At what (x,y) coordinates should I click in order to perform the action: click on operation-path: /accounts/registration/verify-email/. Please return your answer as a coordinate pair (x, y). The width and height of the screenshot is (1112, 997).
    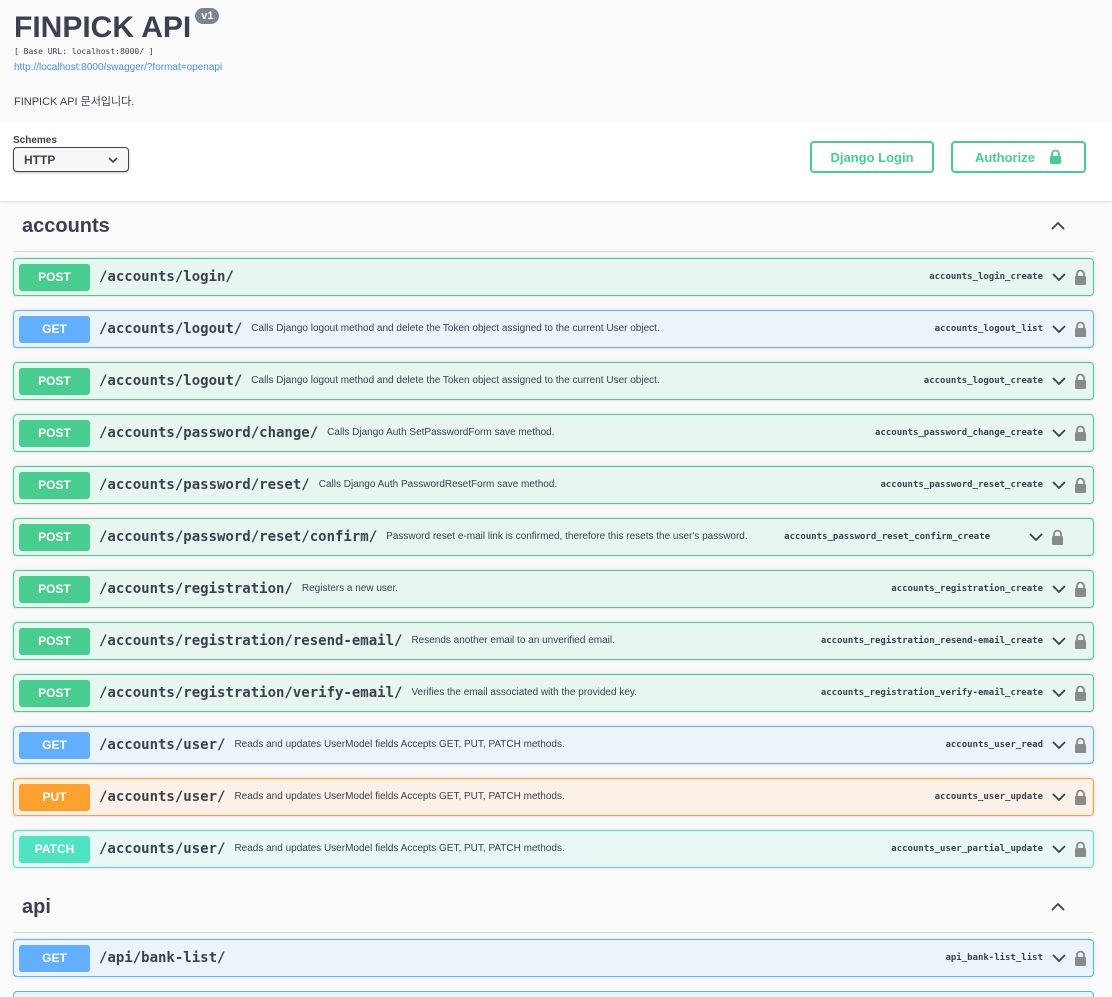
    Looking at the image, I should click on (250, 693).